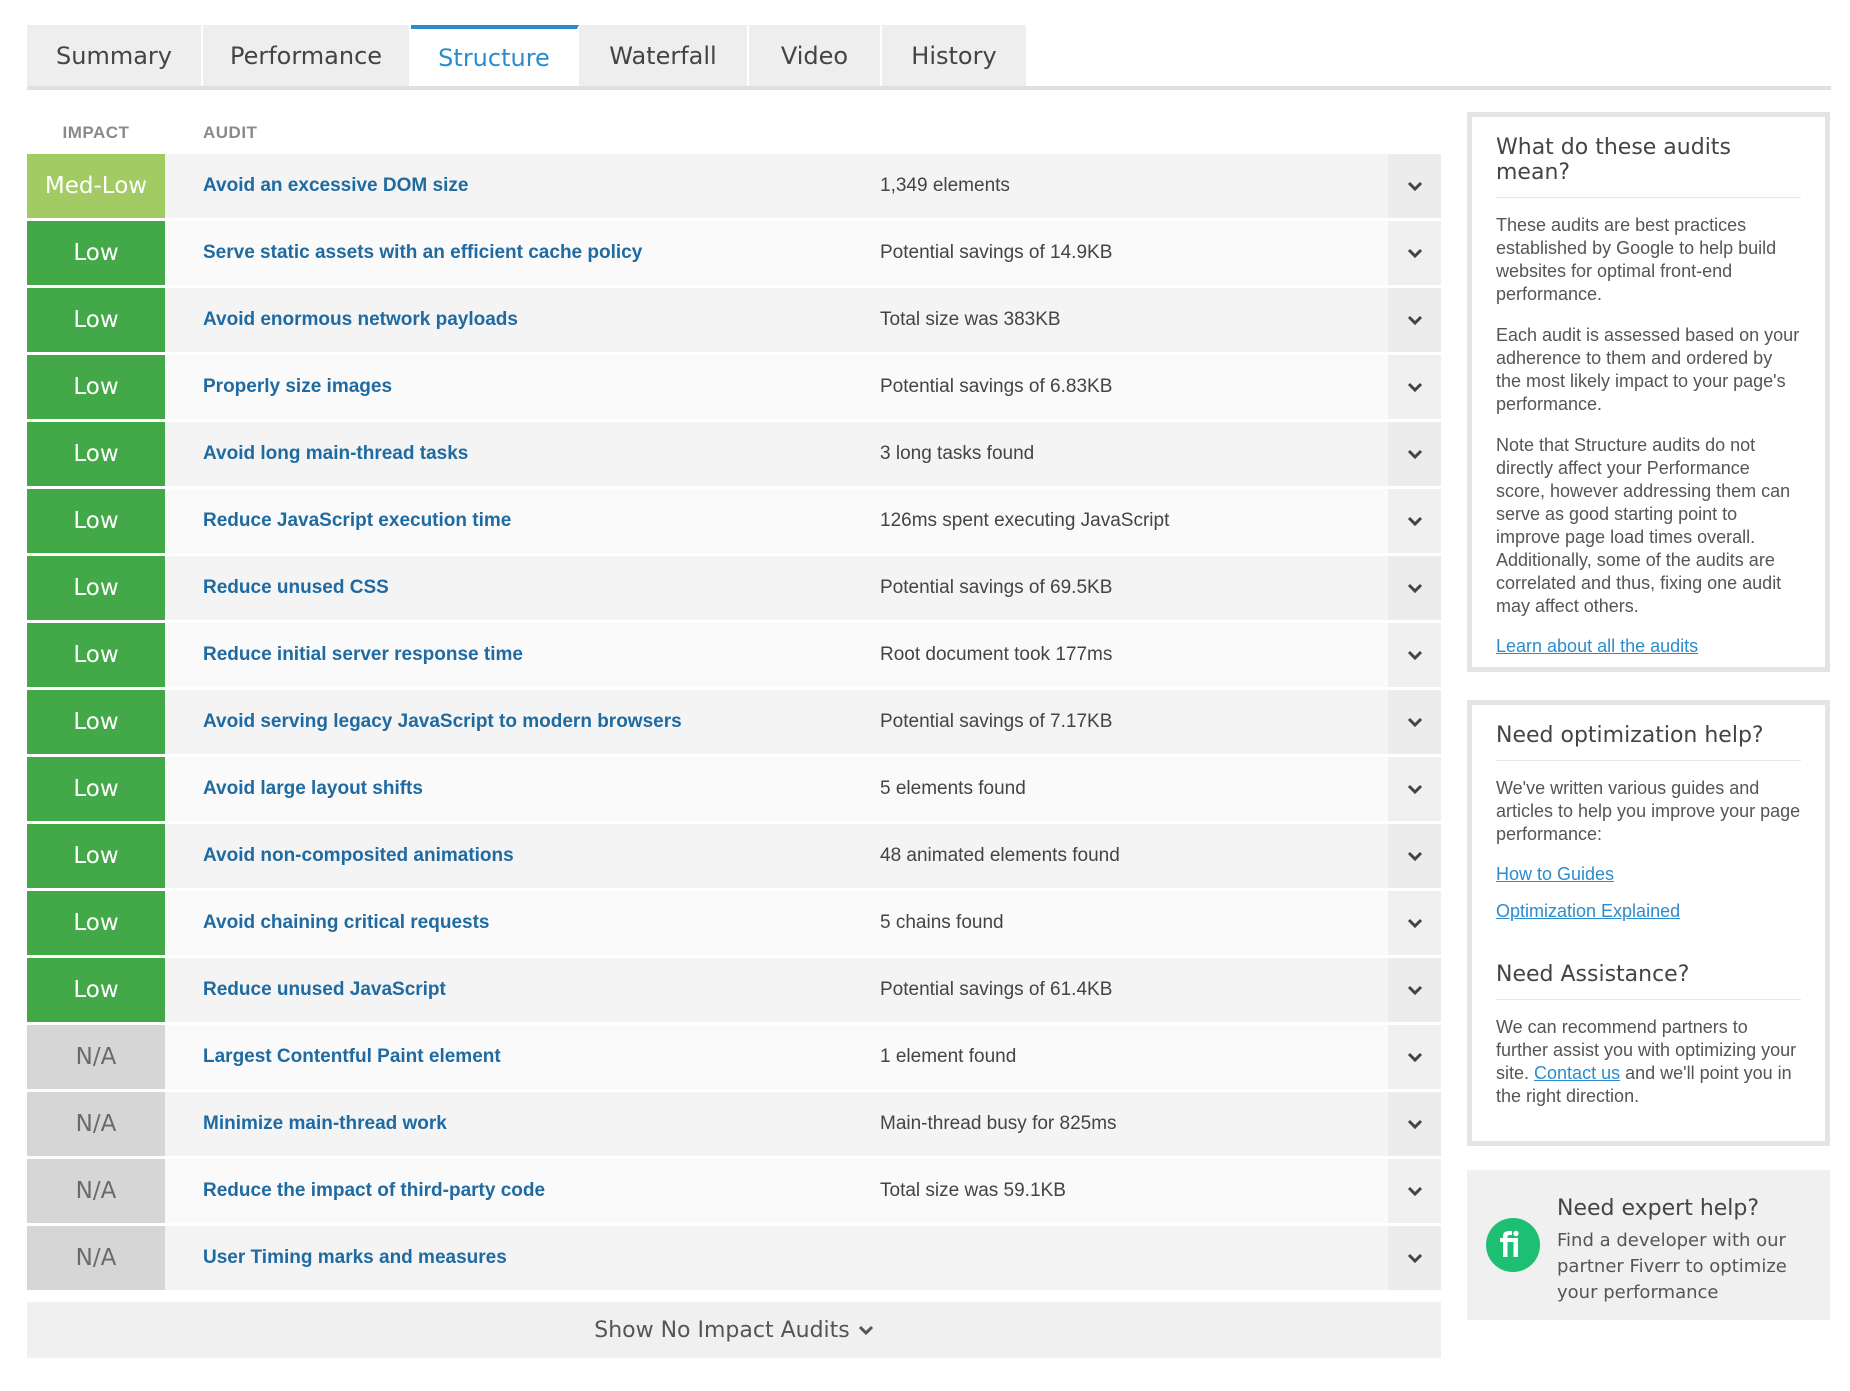  I want to click on audit-detail: 48 animated elements found, so click(1000, 855).